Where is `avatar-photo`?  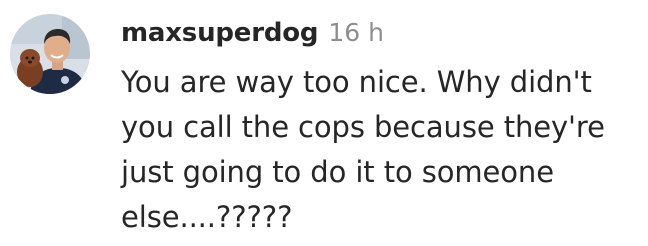 avatar-photo is located at coordinates (50, 54).